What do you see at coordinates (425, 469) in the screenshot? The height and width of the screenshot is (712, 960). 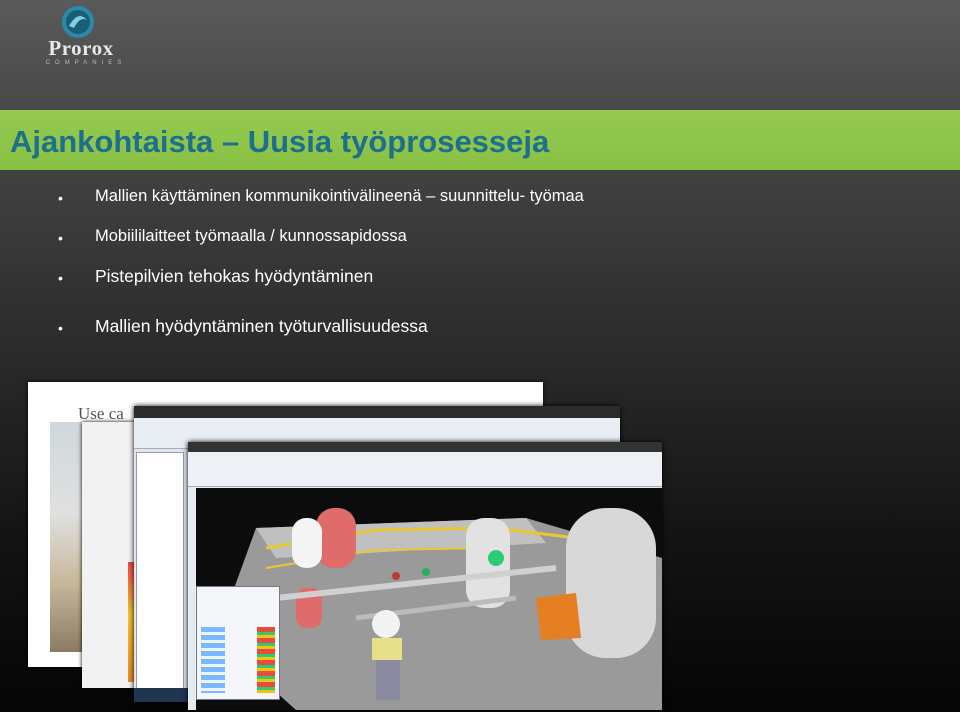 I see `ribbon` at bounding box center [425, 469].